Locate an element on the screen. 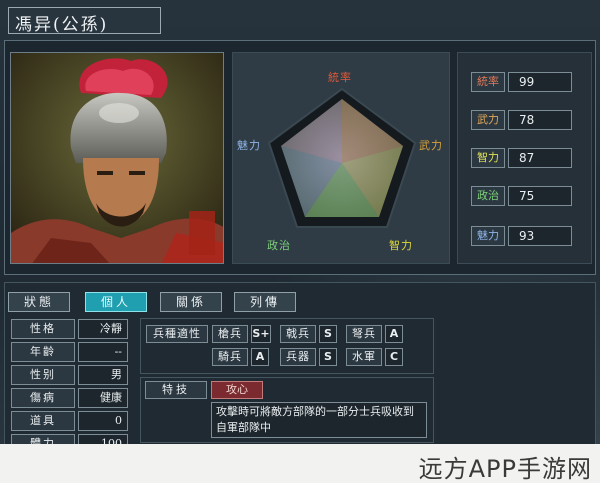 The width and height of the screenshot is (600, 483). aptitude-label: 兵種適性 is located at coordinates (177, 334).